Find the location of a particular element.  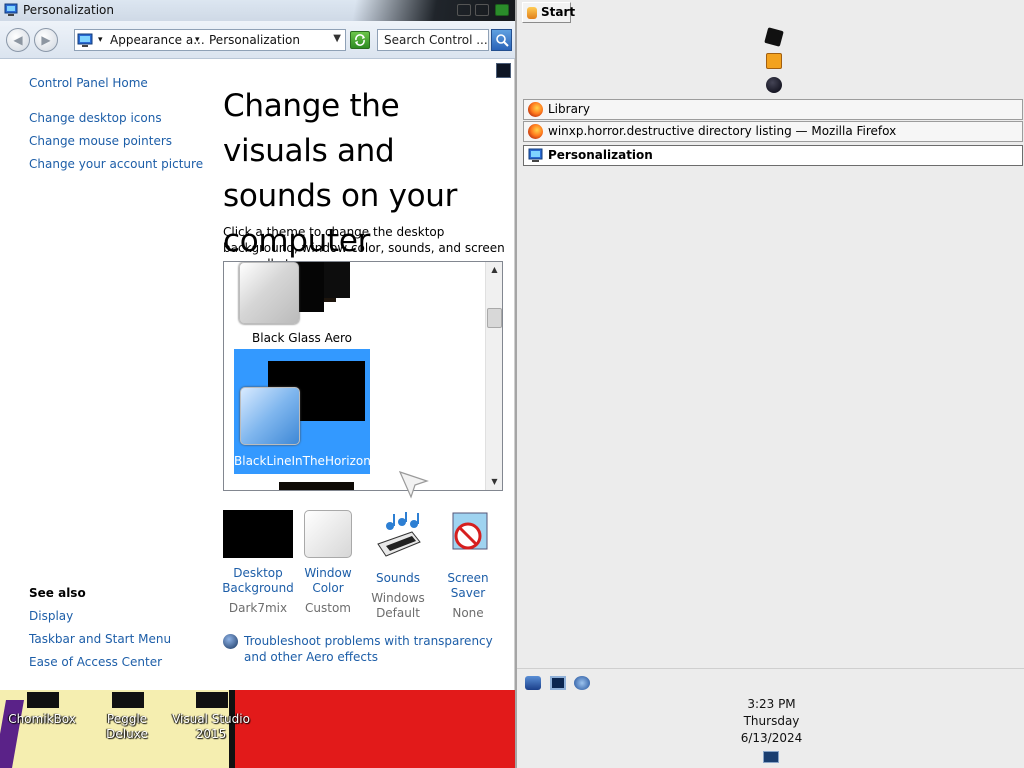

visual-studio-icon is located at coordinates (212, 700).